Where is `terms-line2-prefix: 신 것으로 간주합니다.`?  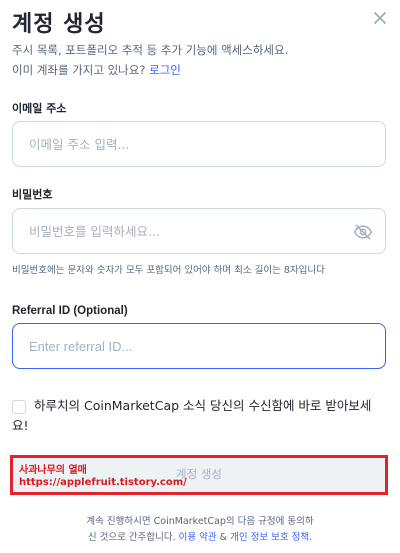
terms-line2-prefix: 신 것으로 간주합니다. is located at coordinates (133, 537).